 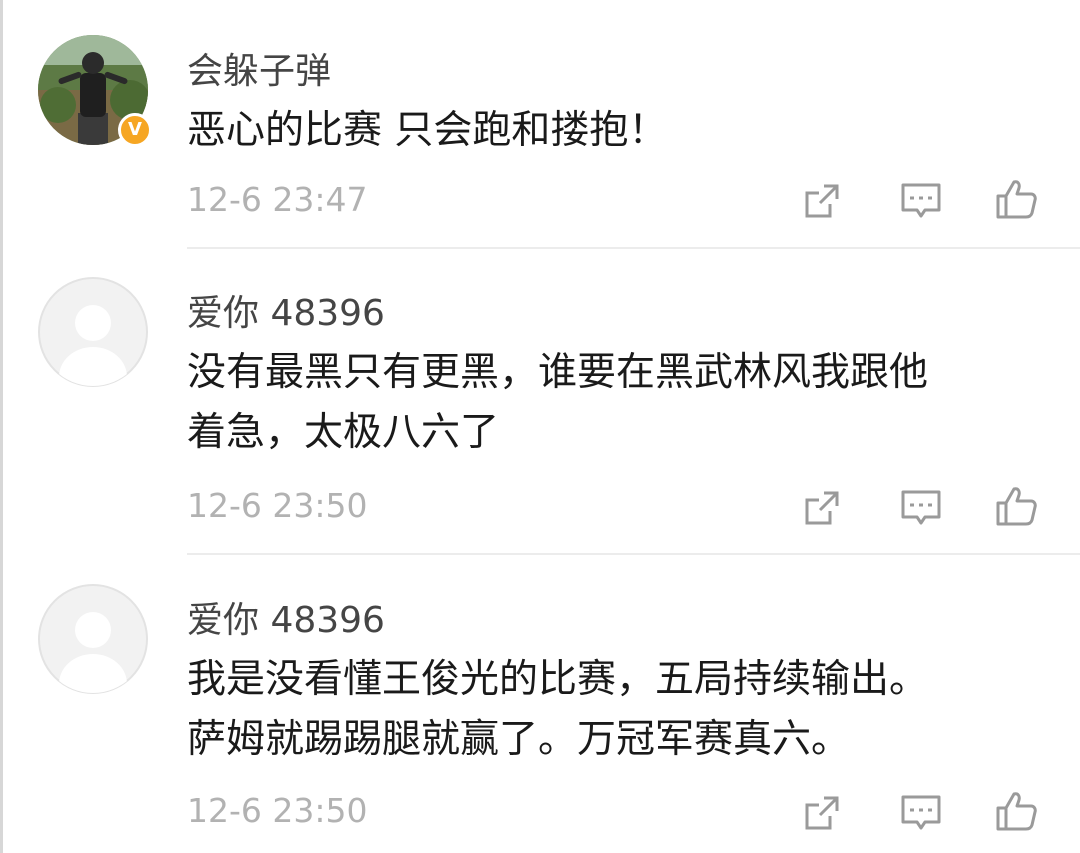 I want to click on comment-line: 没有最黑只有更黑，谁要在黑武林风我跟他, so click(x=558, y=372).